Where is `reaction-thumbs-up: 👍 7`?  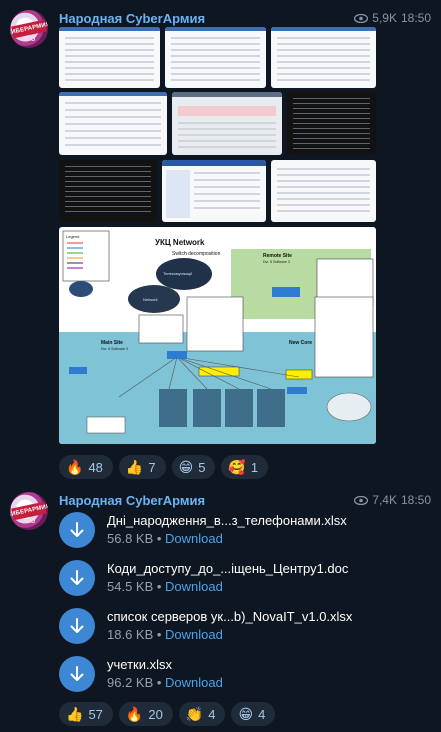 reaction-thumbs-up: 👍 7 is located at coordinates (142, 467).